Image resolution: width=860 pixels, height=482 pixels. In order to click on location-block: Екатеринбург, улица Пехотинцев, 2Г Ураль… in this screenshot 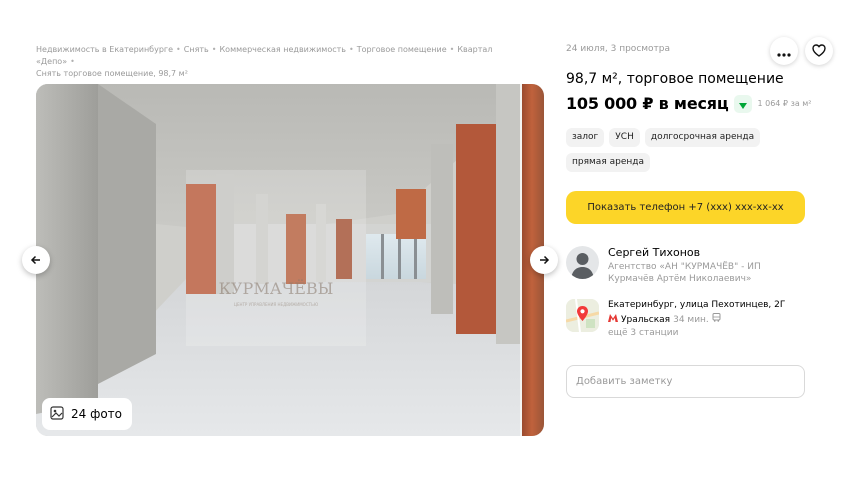, I will do `click(675, 319)`.